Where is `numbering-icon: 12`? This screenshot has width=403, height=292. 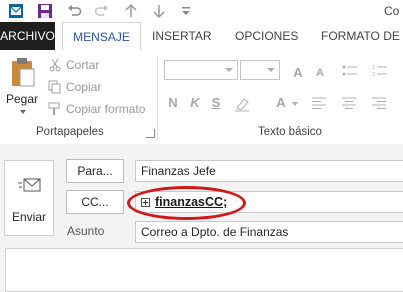
numbering-icon: 12 is located at coordinates (380, 71).